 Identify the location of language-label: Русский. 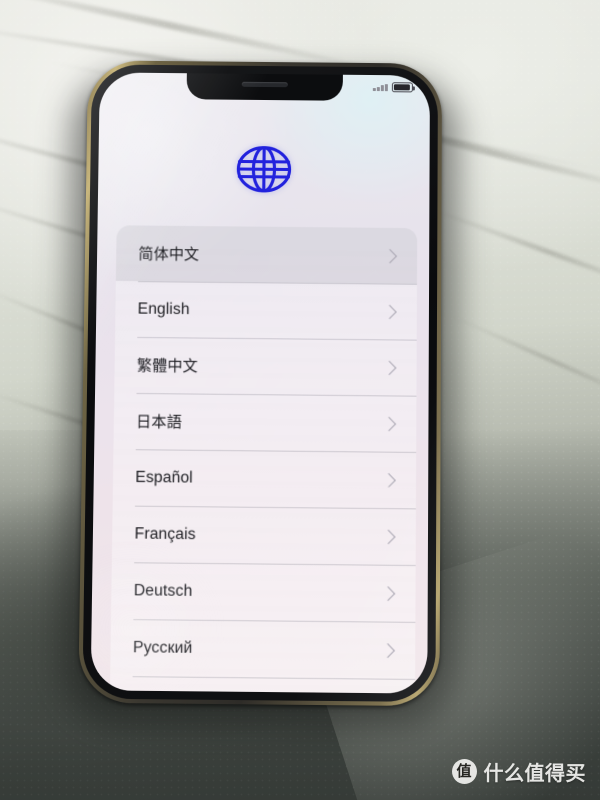
(162, 647).